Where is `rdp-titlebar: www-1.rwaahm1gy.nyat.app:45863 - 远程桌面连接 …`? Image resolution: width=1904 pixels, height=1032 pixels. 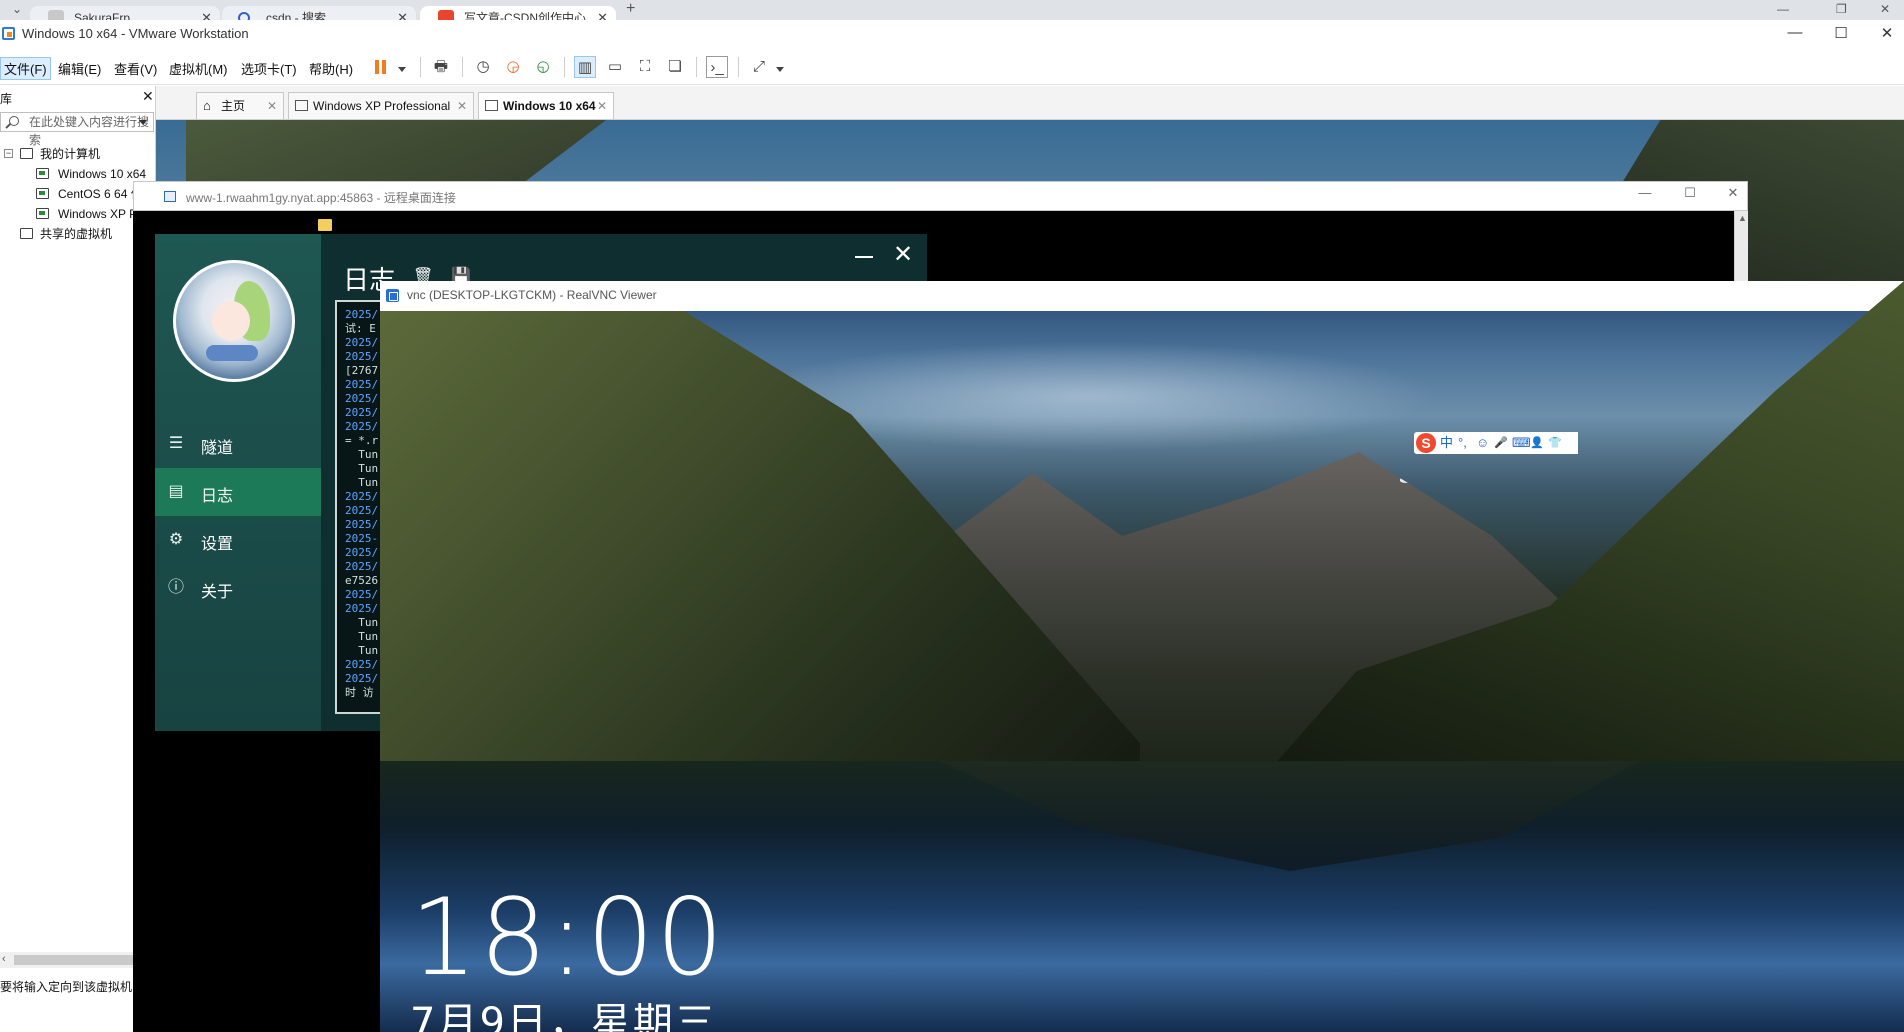
rdp-titlebar: www-1.rwaahm1gy.nyat.app:45863 - 远程桌面连接 … is located at coordinates (940, 196).